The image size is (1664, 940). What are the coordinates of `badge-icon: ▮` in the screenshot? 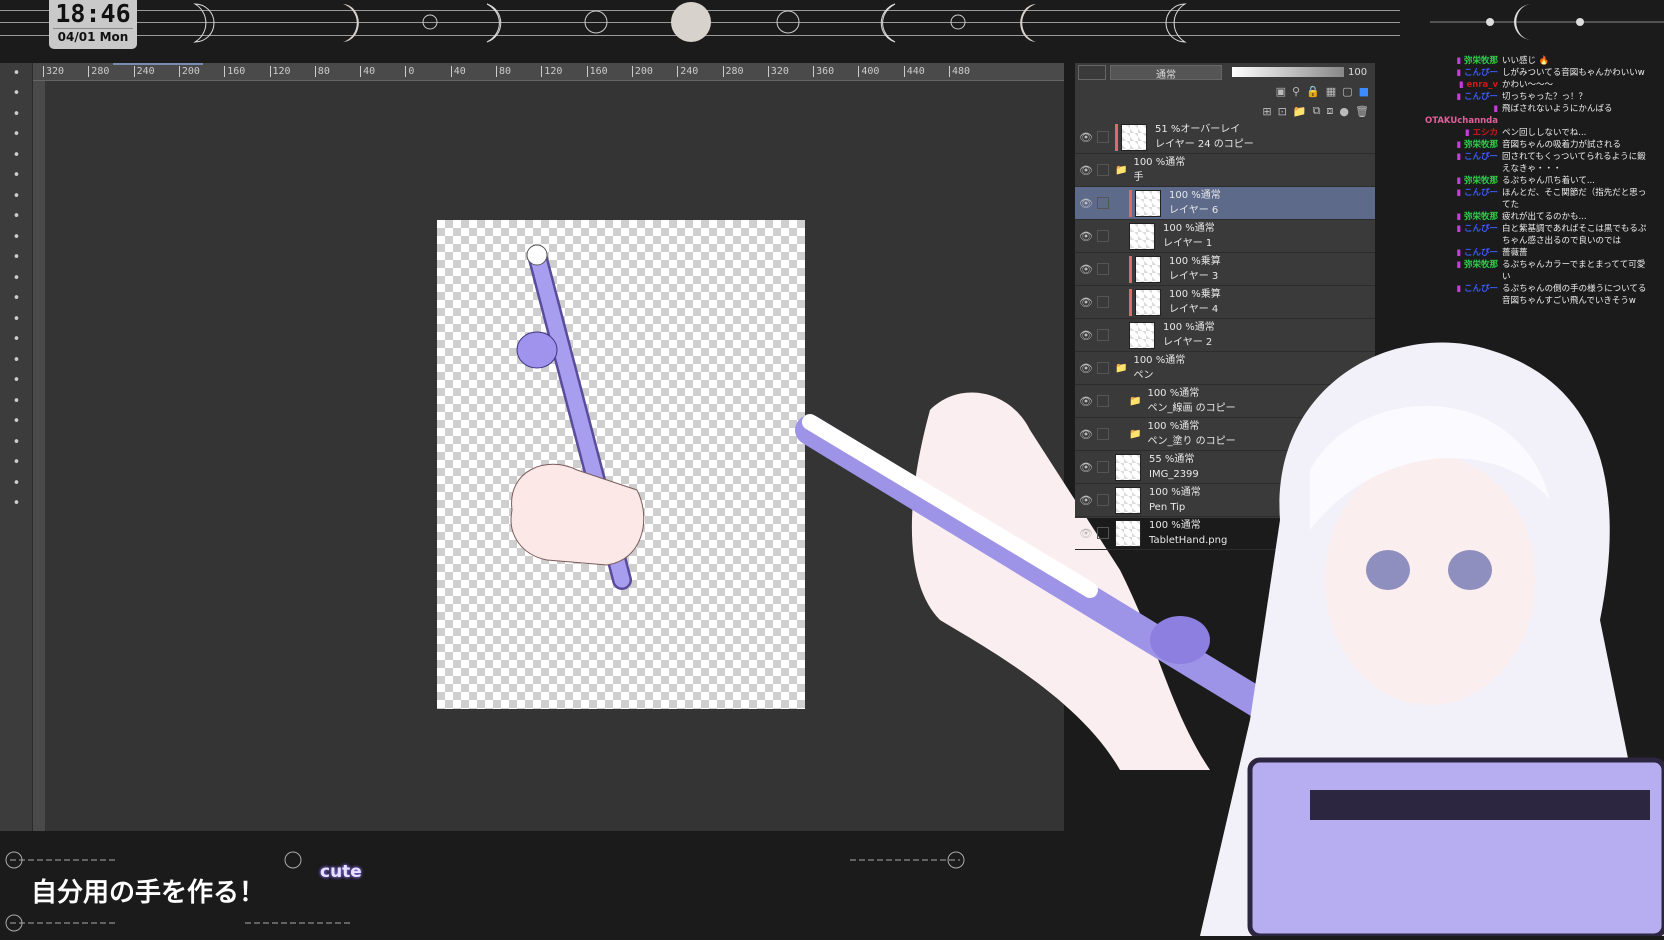 It's located at (1460, 181).